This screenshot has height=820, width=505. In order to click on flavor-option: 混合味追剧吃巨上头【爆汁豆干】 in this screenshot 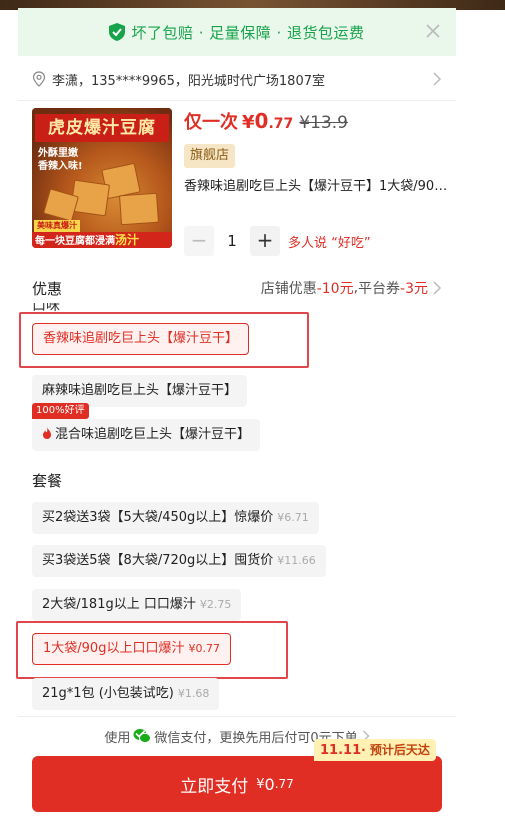, I will do `click(146, 435)`.